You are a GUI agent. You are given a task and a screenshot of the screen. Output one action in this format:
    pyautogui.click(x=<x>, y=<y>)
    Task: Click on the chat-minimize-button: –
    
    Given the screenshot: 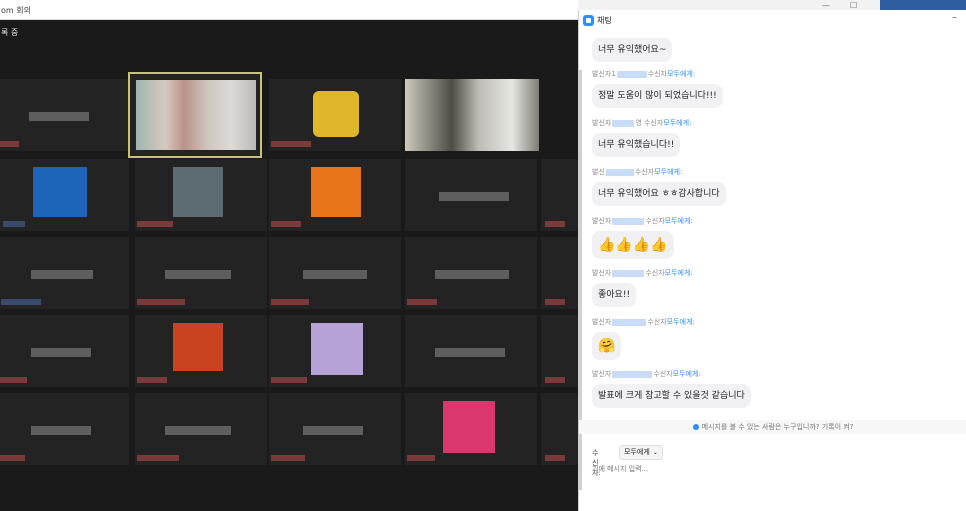 What is the action you would take?
    pyautogui.click(x=954, y=17)
    